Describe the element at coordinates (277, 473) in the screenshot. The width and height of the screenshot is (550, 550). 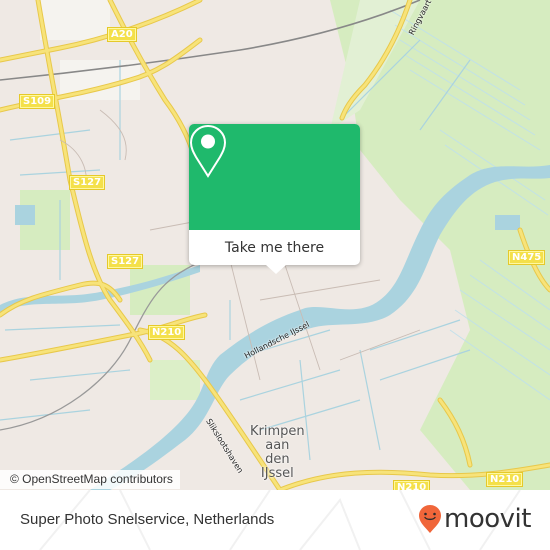
I see `place-label-line: IJssel` at that location.